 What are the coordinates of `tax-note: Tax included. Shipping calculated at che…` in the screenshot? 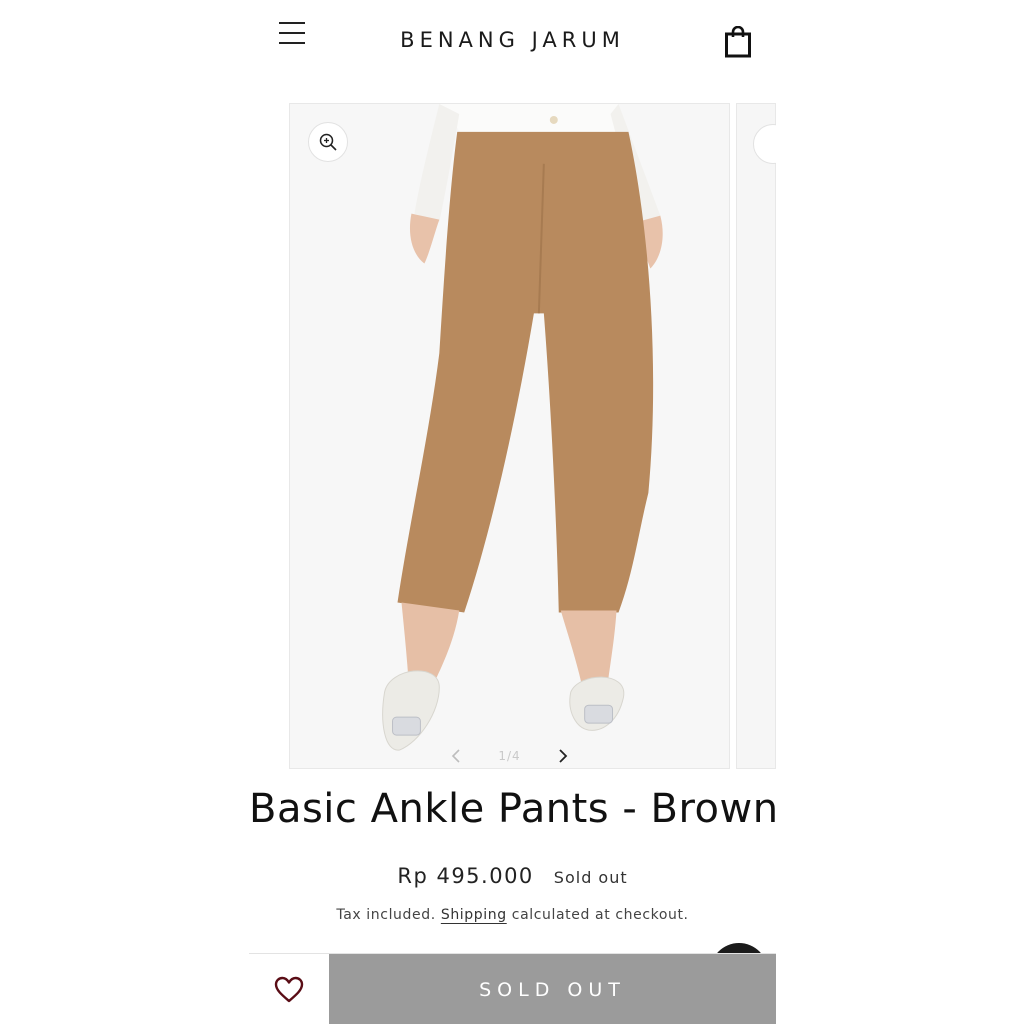 It's located at (512, 915).